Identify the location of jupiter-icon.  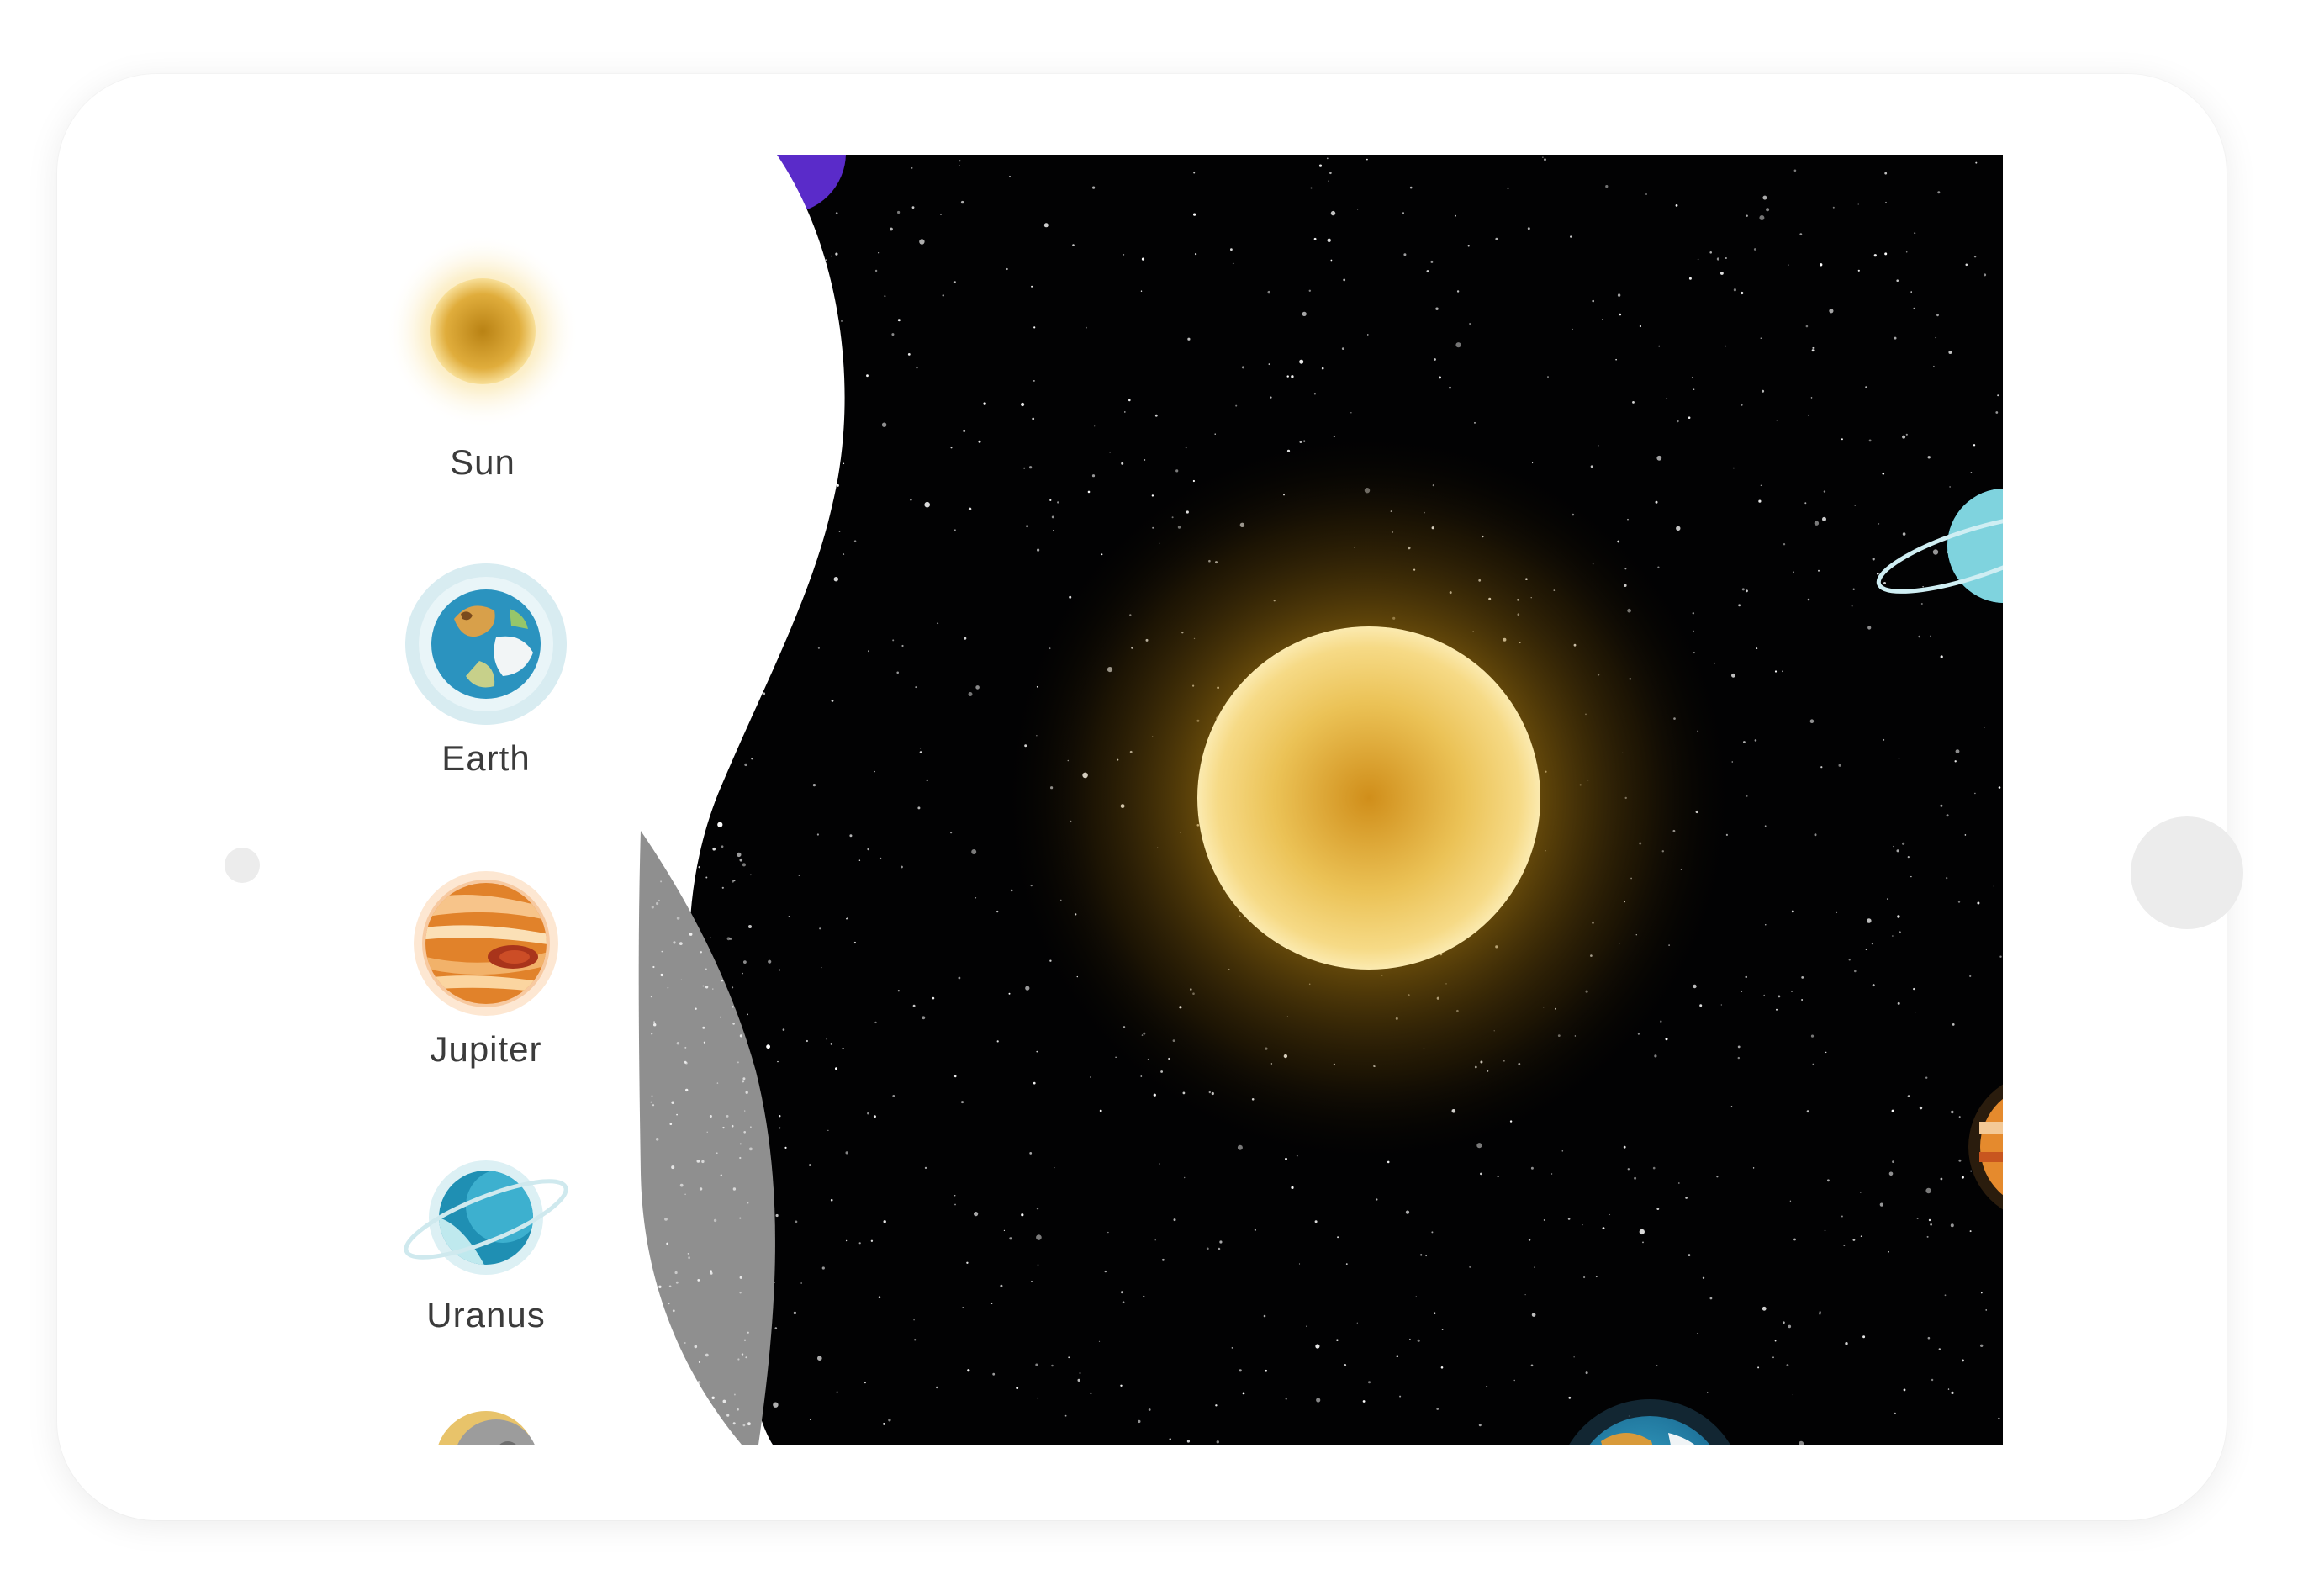
(486, 943).